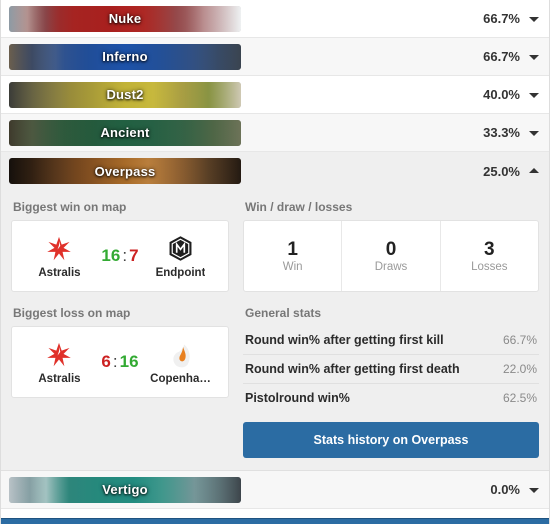 The image size is (550, 524). I want to click on bottom-accent-bar, so click(275, 521).